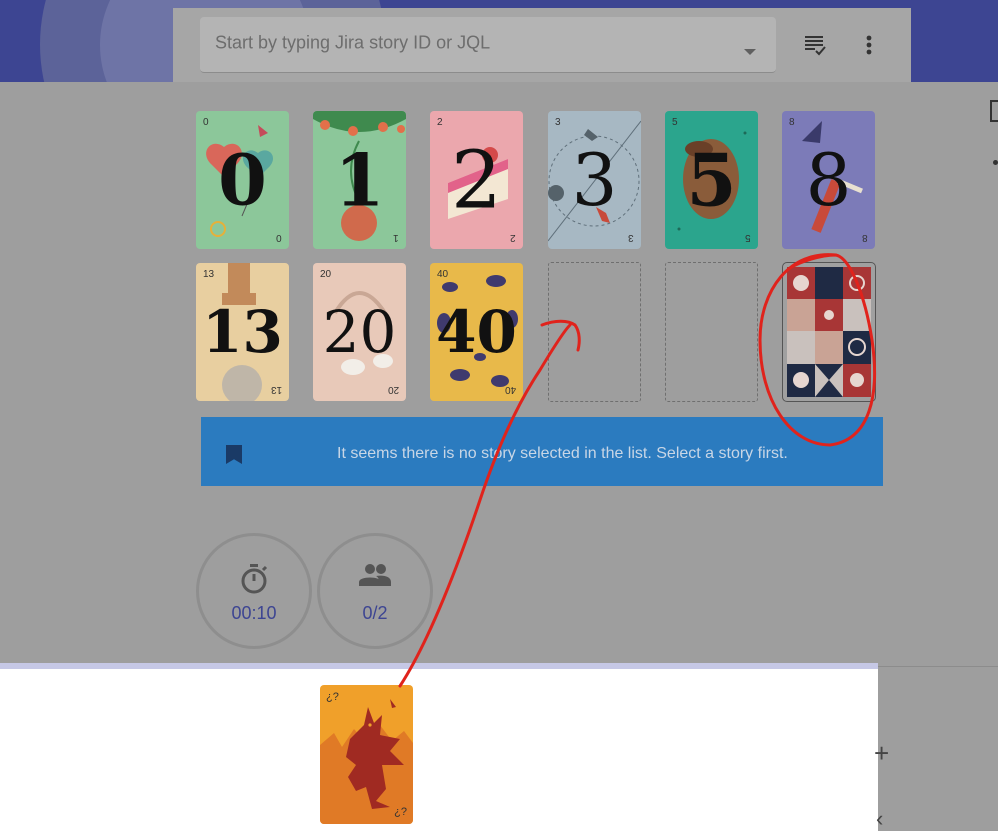  I want to click on card-corner-label: 1, so click(396, 237).